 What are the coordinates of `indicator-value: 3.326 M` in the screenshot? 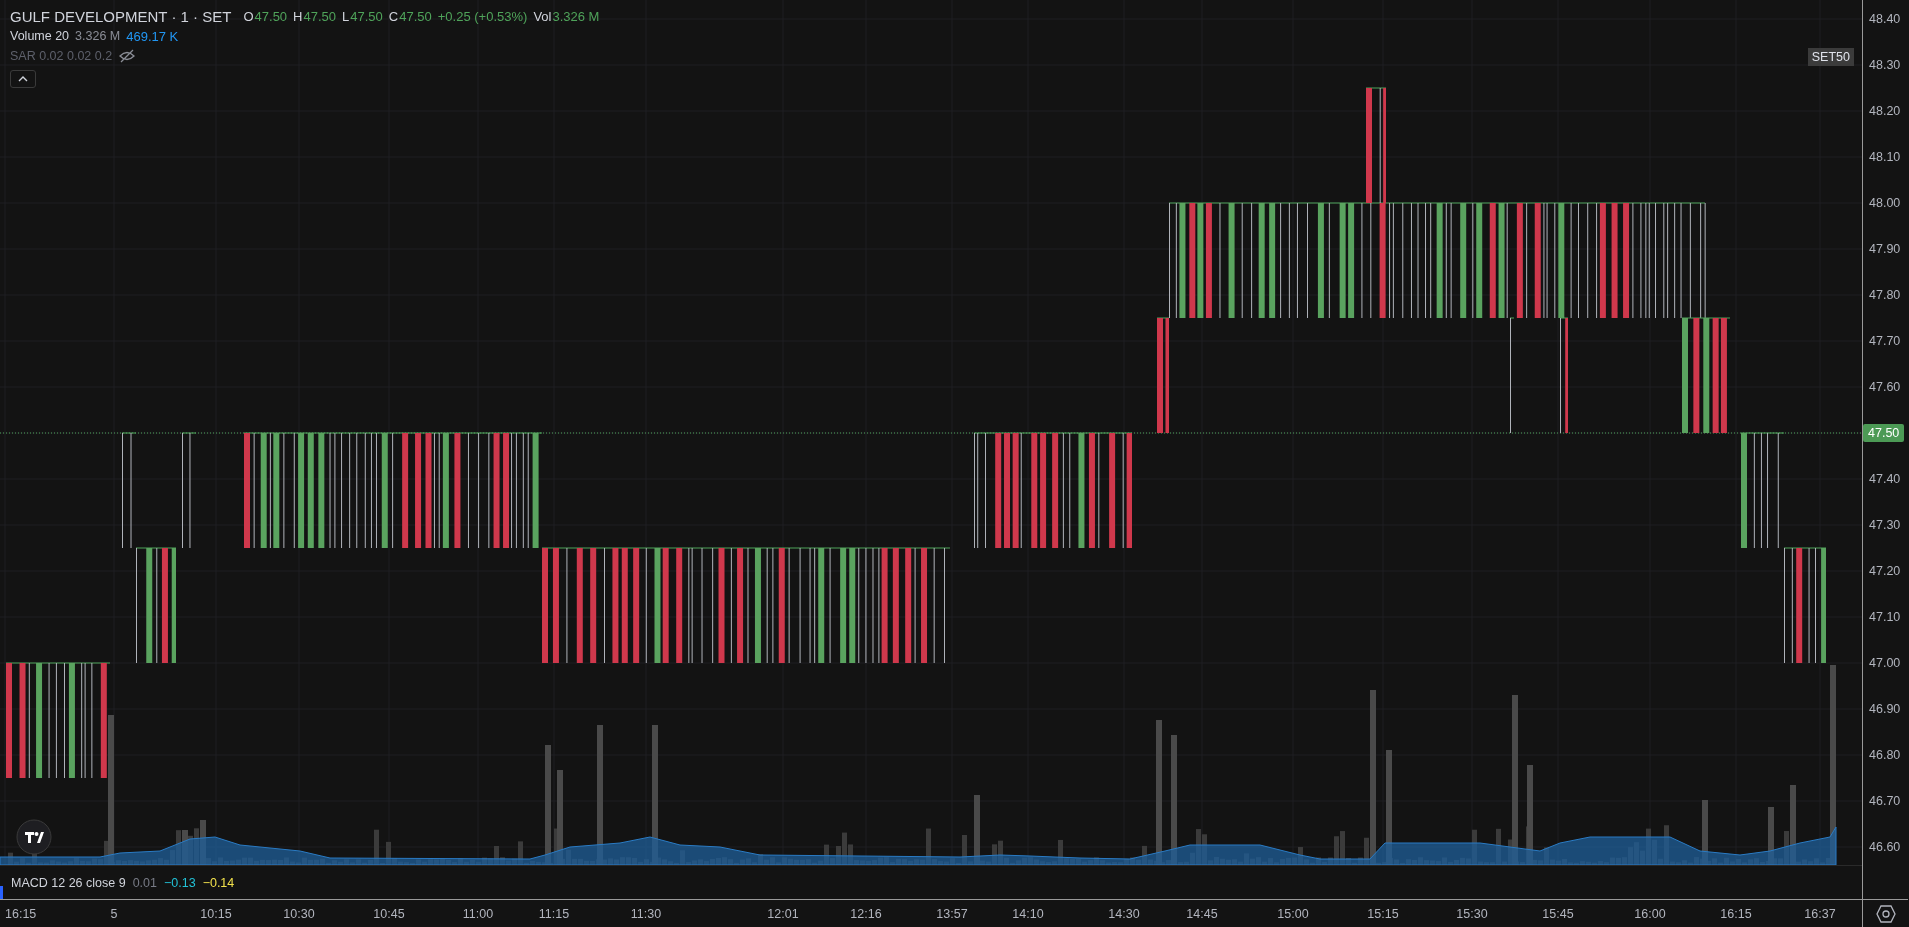 It's located at (98, 36).